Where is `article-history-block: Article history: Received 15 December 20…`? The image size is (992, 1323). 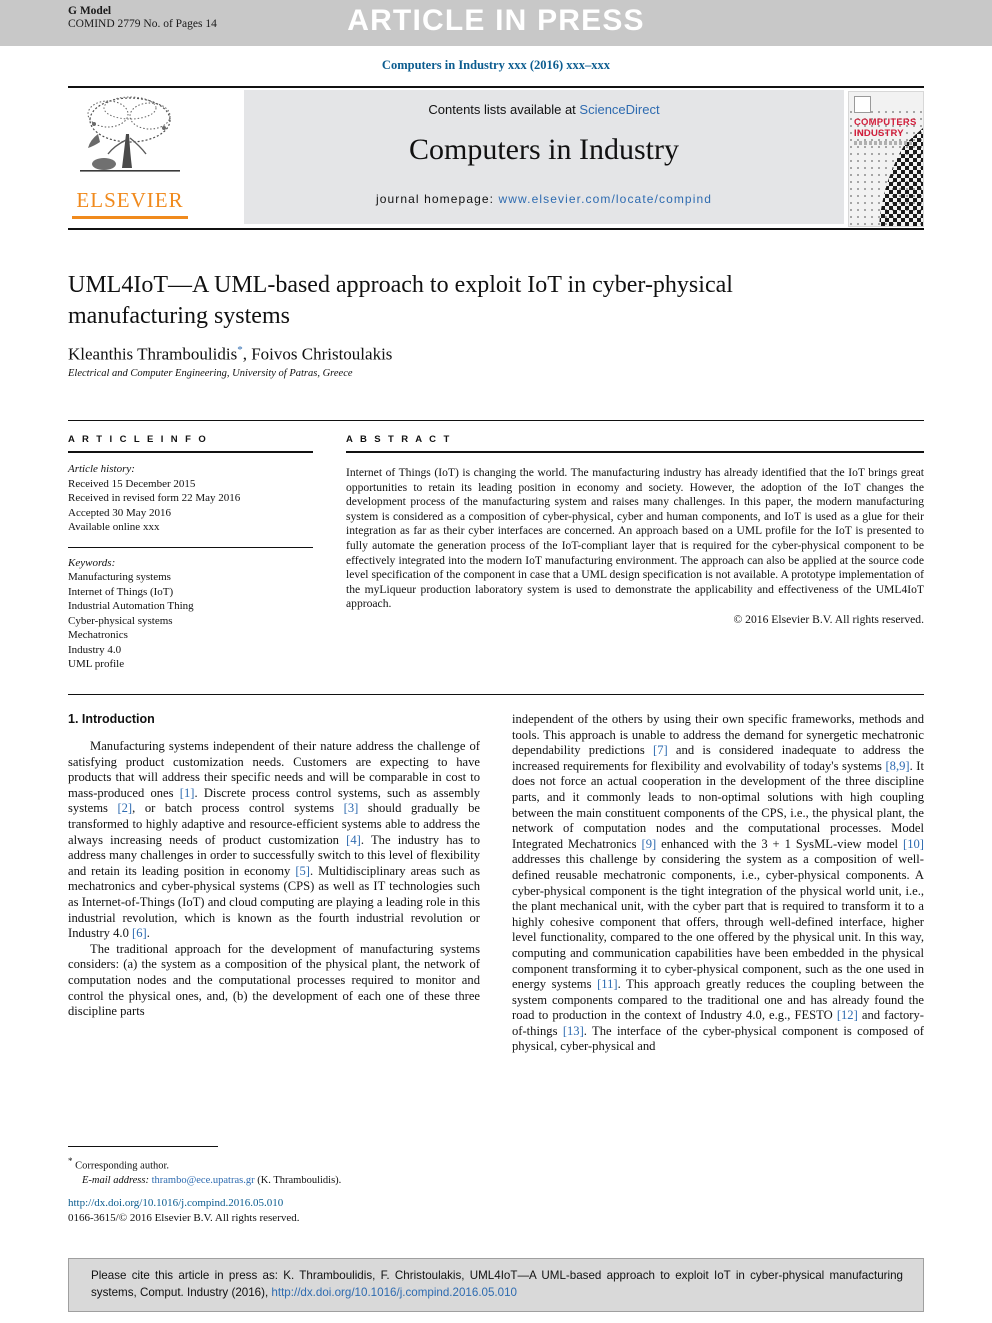 article-history-block: Article history: Received 15 December 20… is located at coordinates (190, 498).